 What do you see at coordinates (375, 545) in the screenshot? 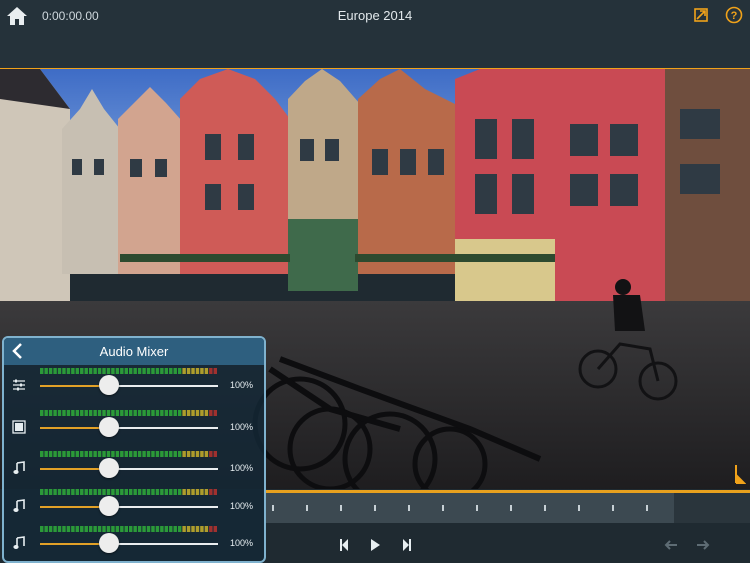
I see `play-icon` at bounding box center [375, 545].